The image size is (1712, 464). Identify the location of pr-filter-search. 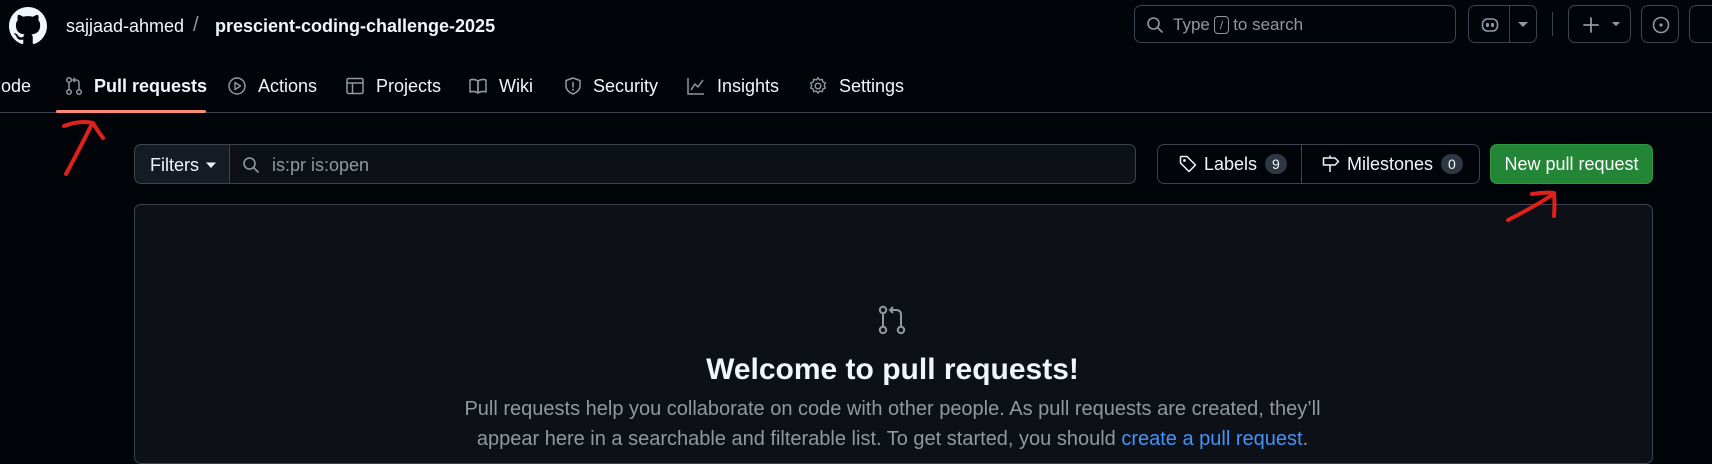
(682, 164).